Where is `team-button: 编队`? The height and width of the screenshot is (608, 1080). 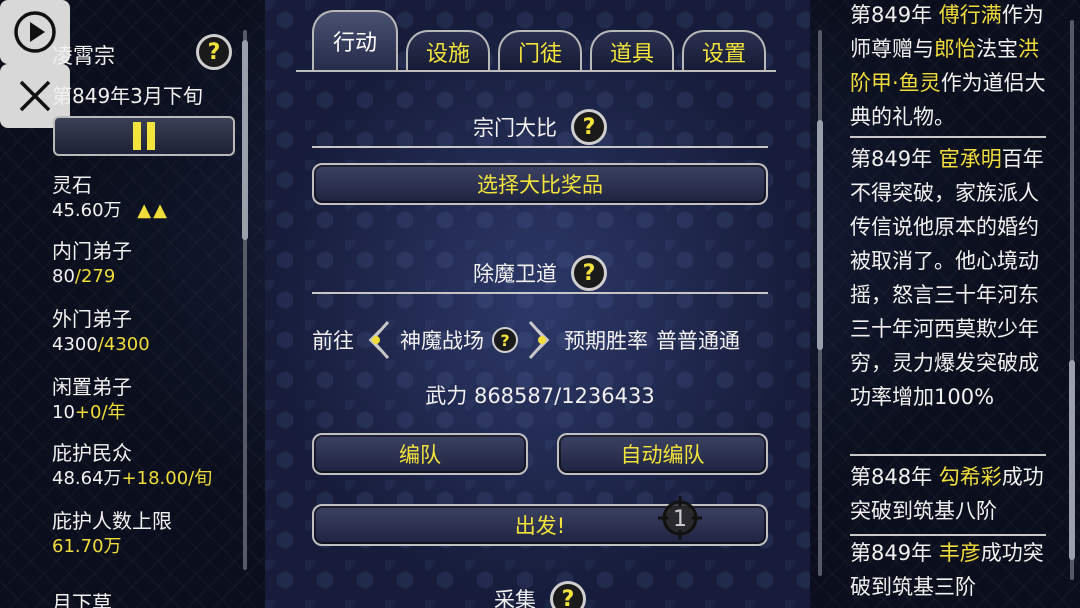 team-button: 编队 is located at coordinates (420, 454).